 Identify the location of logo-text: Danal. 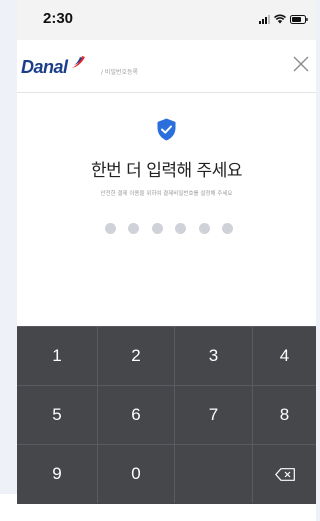
(44, 67).